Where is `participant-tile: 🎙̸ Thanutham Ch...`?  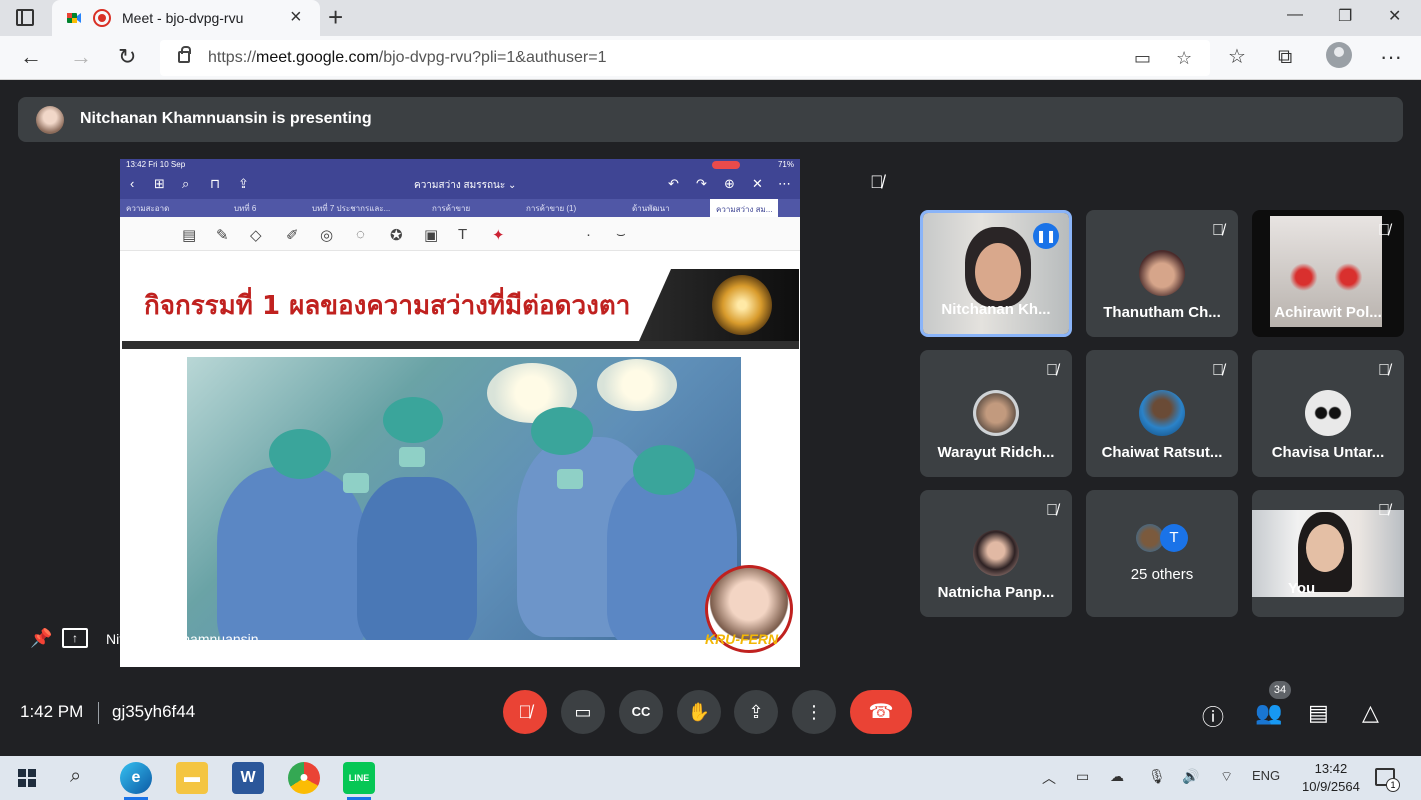 participant-tile: 🎙̸ Thanutham Ch... is located at coordinates (1162, 273).